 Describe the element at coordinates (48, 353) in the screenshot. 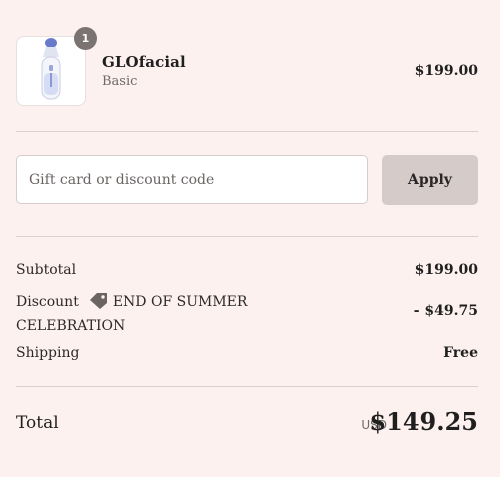

I see `shipping-label: Shipping` at that location.